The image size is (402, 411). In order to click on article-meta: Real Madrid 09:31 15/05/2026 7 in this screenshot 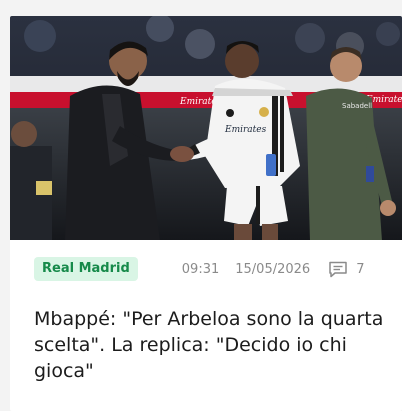, I will do `click(210, 269)`.